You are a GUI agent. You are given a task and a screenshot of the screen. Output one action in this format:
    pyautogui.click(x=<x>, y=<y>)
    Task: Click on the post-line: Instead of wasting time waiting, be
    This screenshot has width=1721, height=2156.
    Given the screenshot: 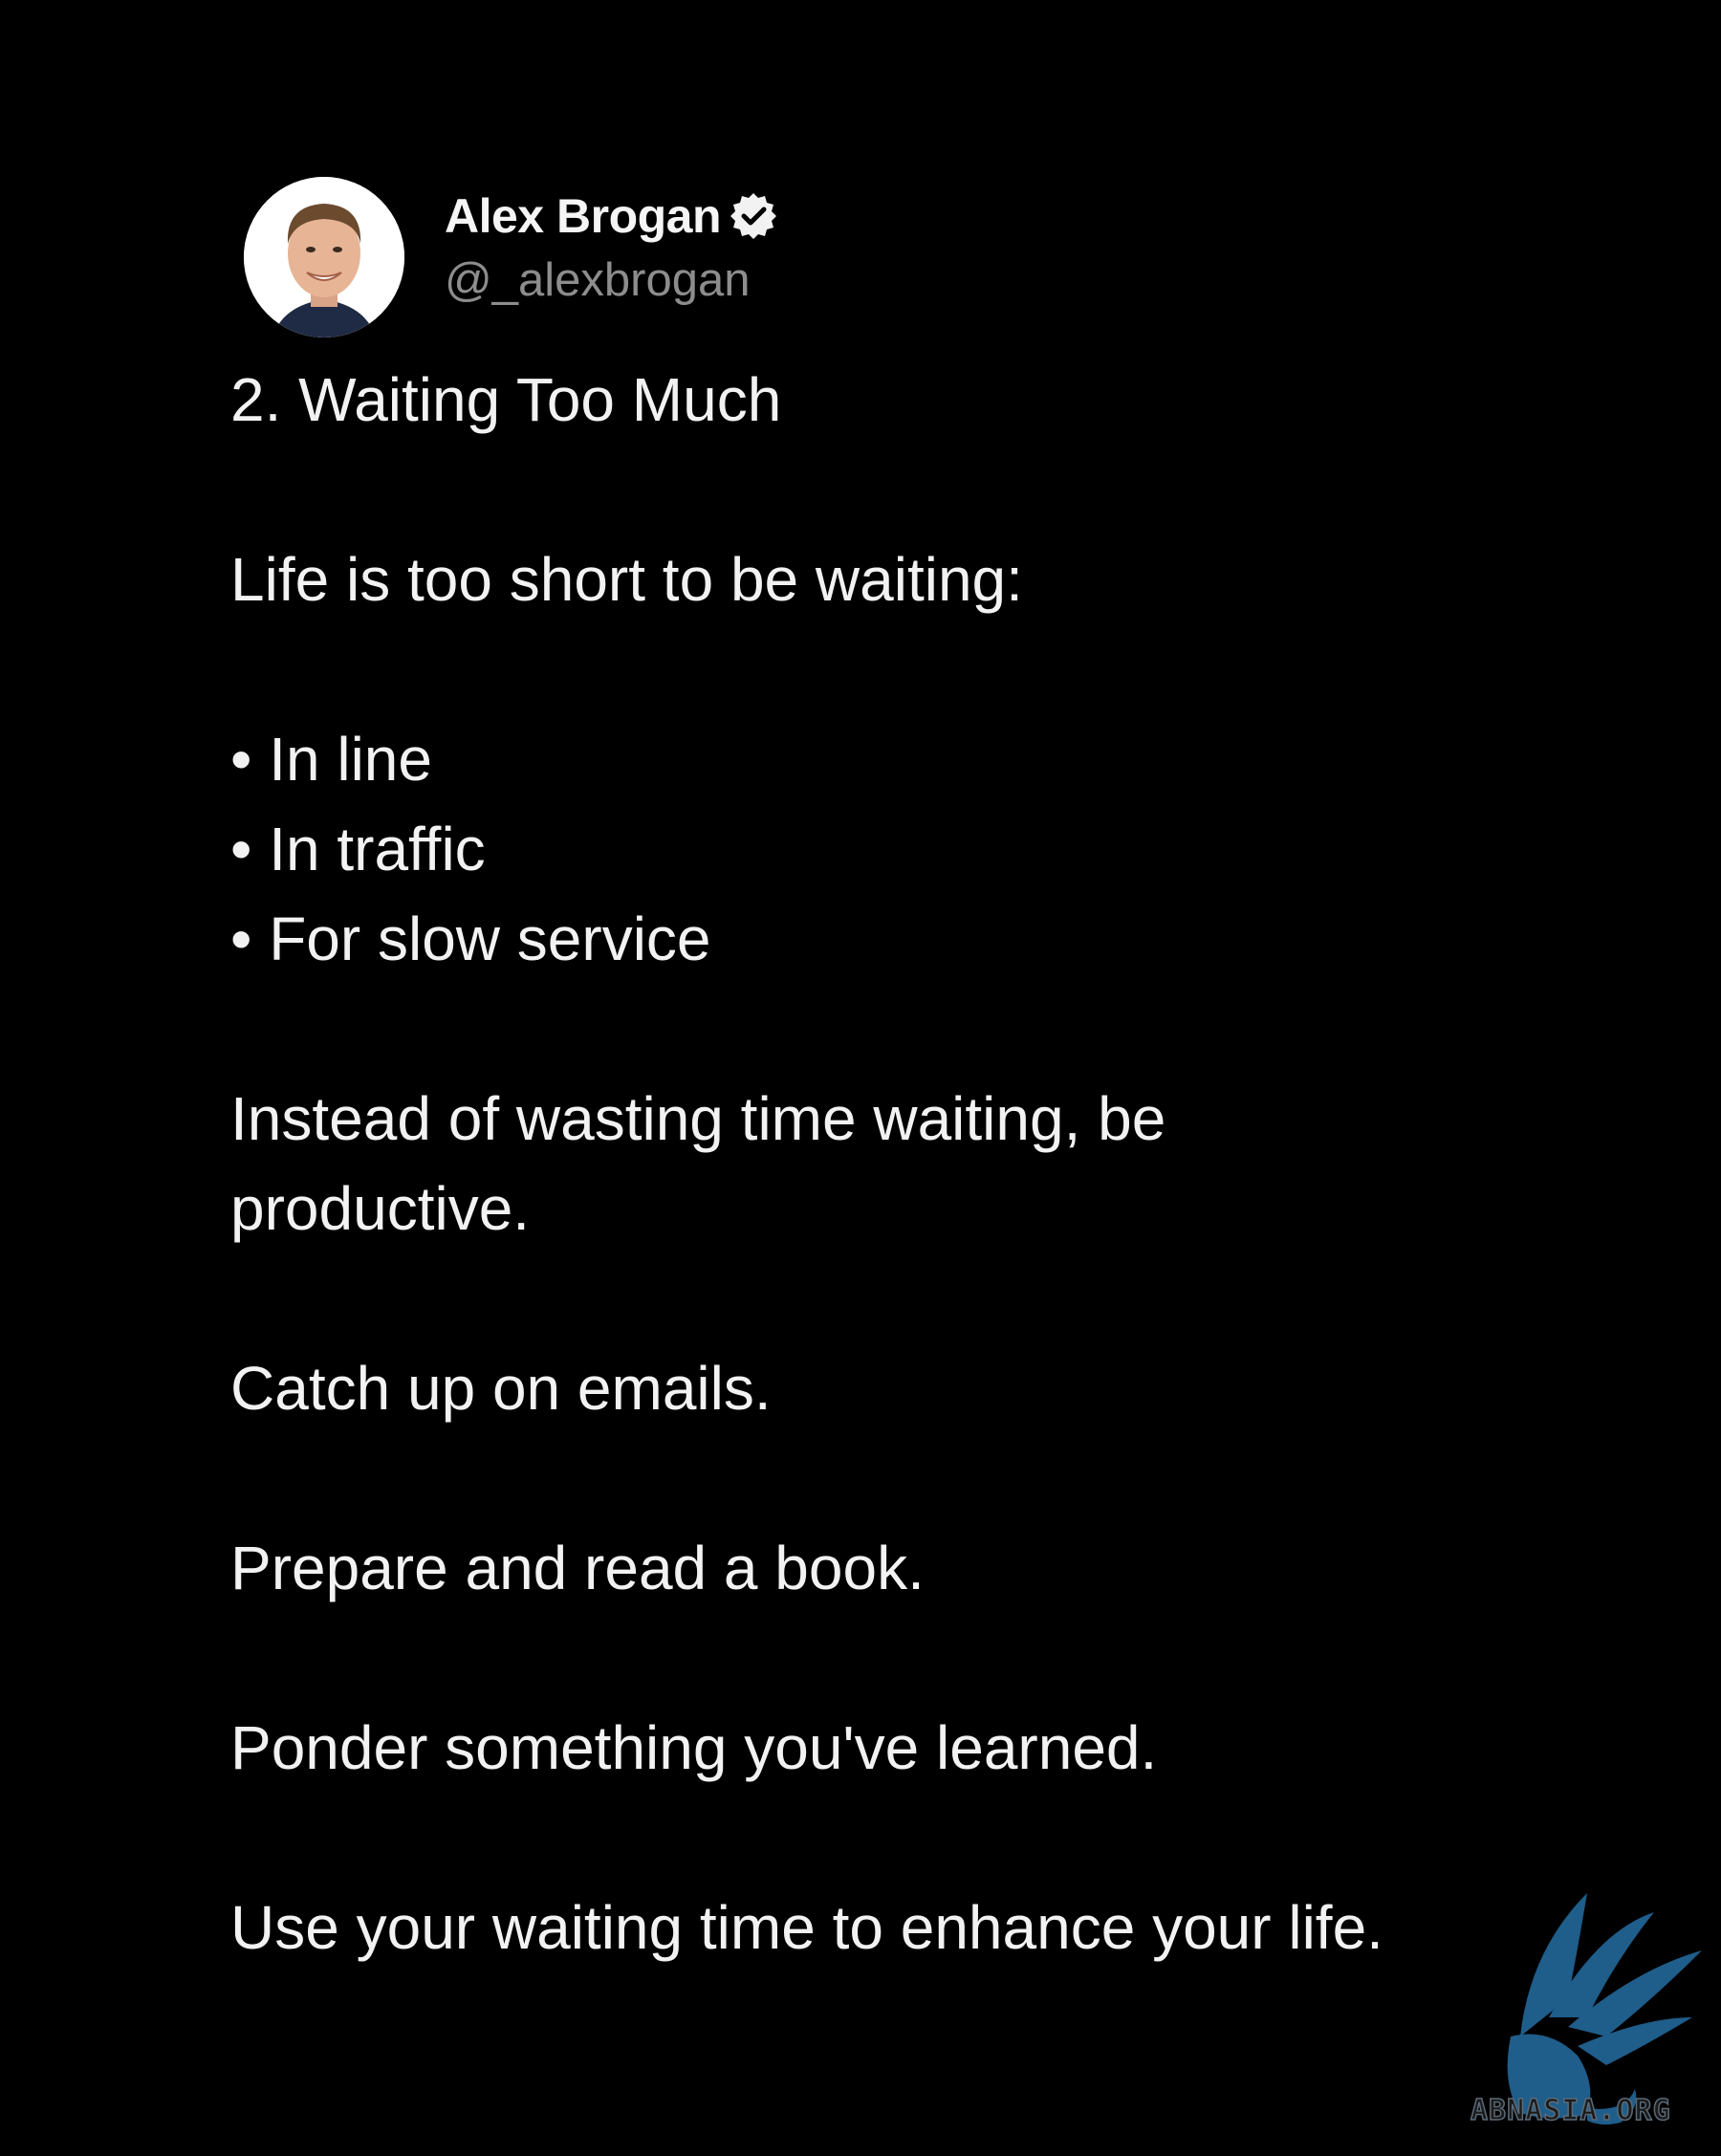 What is the action you would take?
    pyautogui.click(x=698, y=1118)
    